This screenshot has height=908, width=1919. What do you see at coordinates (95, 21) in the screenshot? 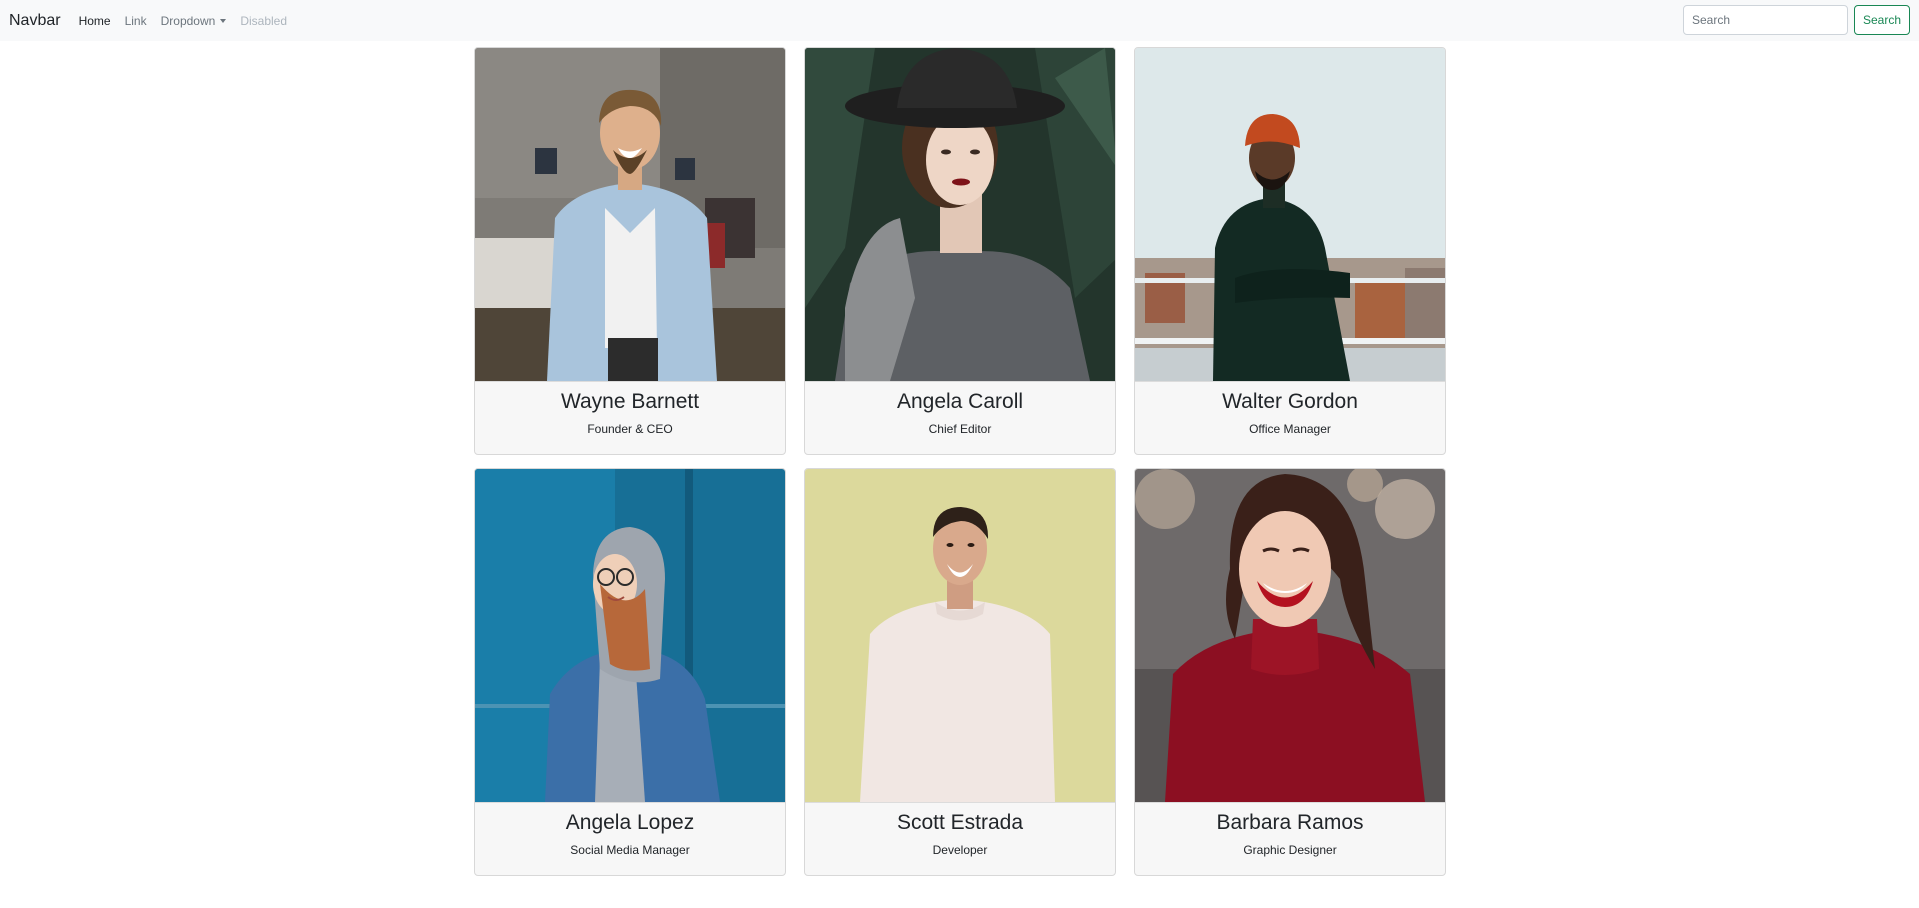
I see `nav-link-home: Home` at bounding box center [95, 21].